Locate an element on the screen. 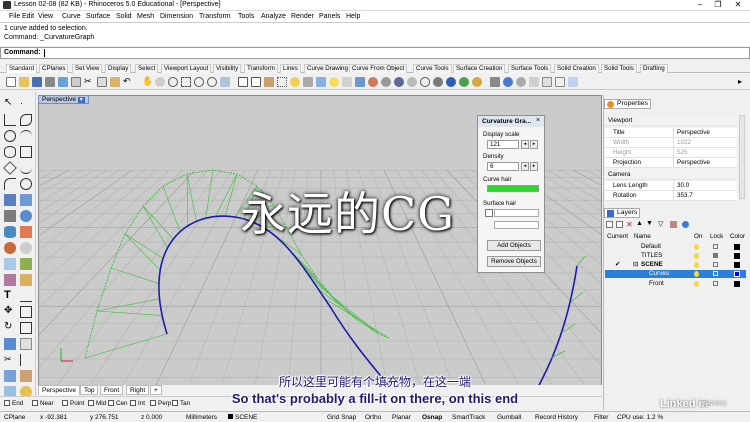 Image resolution: width=750 pixels, height=422 pixels. green-sphere-icon is located at coordinates (464, 82).